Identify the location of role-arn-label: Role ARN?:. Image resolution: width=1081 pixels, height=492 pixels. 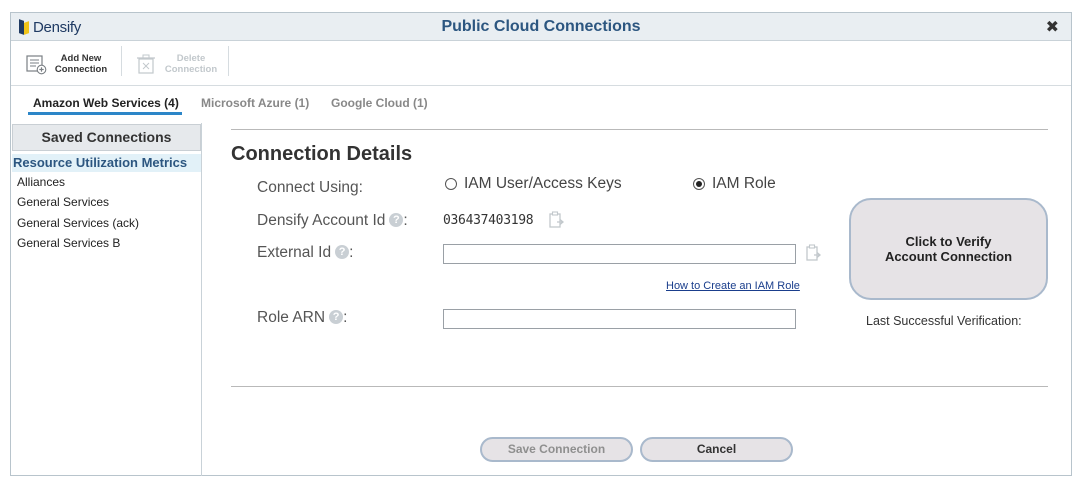
(302, 317).